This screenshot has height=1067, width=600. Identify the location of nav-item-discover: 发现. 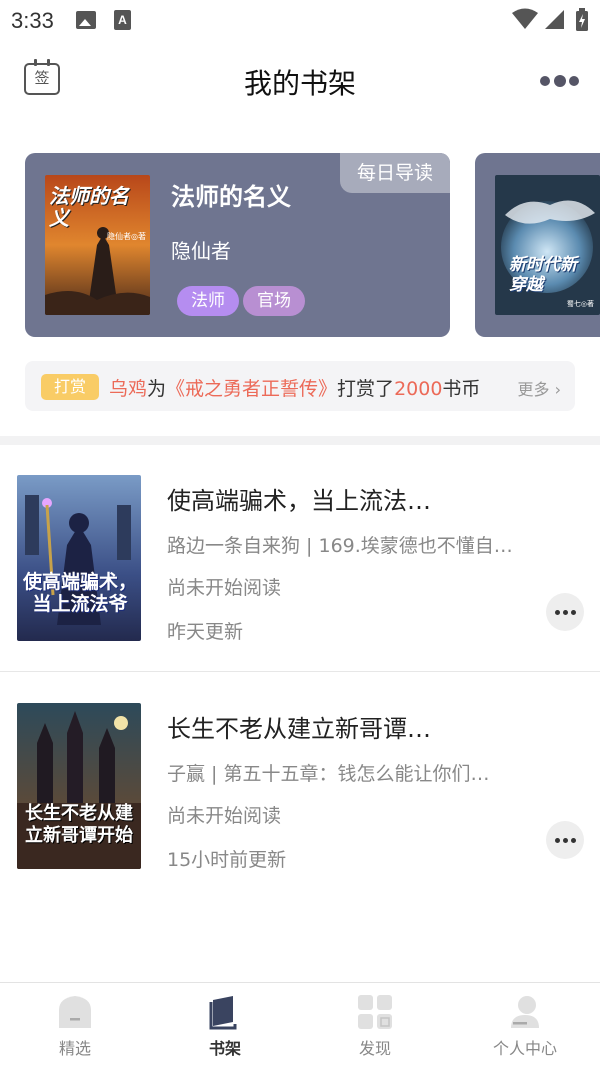
(375, 1025).